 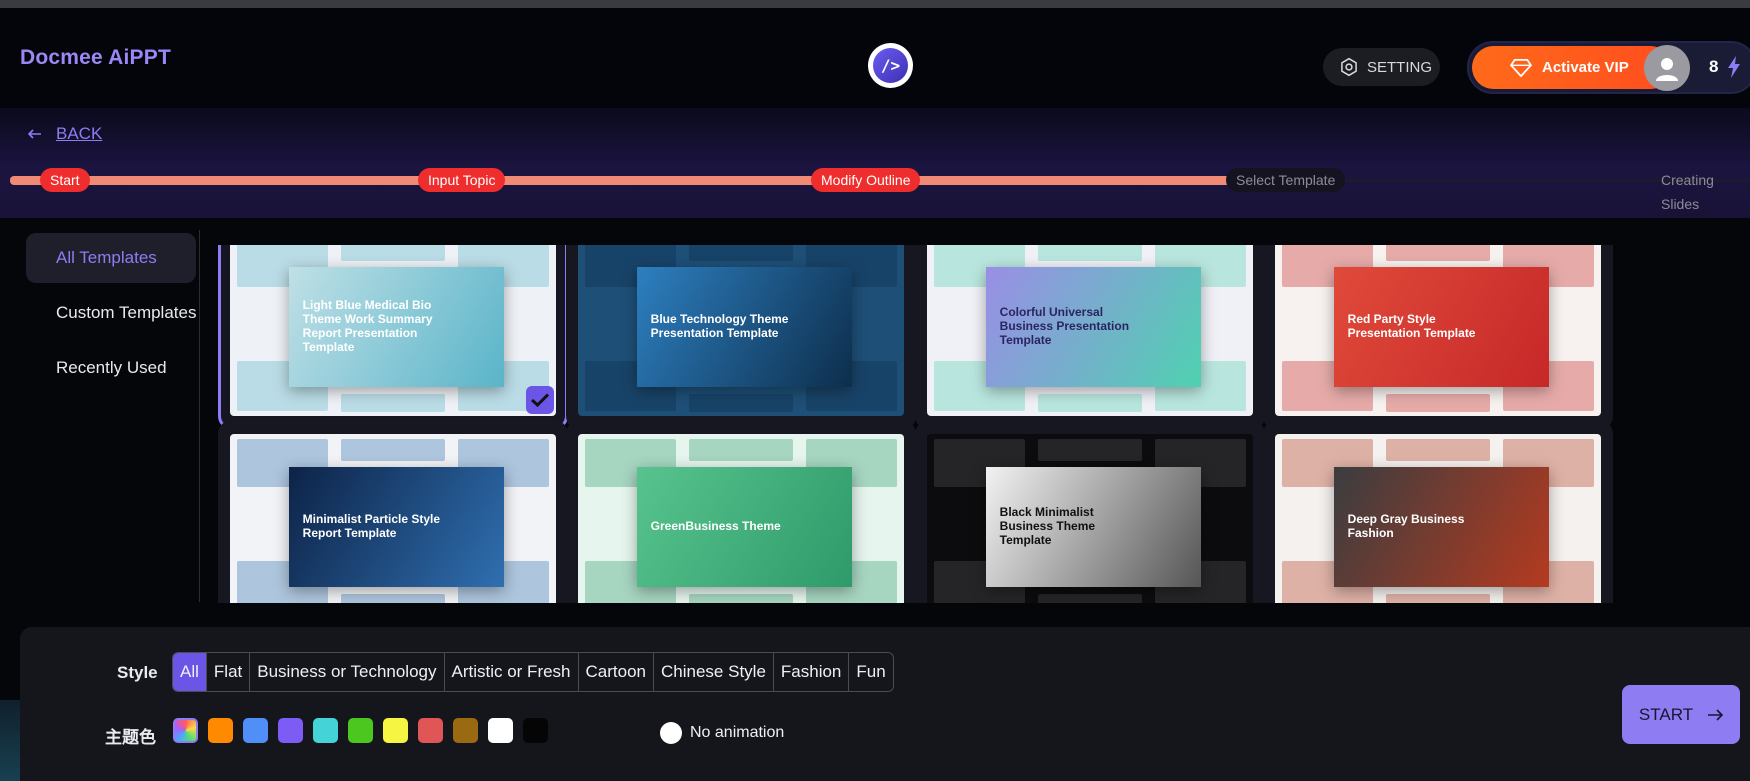 What do you see at coordinates (1047, 526) in the screenshot?
I see `template-title: Black Minimalist Business Theme Template` at bounding box center [1047, 526].